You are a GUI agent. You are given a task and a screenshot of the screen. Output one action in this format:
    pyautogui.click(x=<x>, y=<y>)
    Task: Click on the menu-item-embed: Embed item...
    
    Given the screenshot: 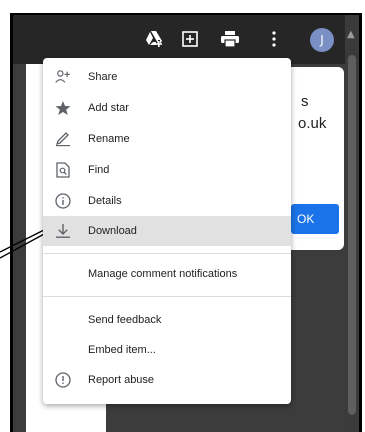 What is the action you would take?
    pyautogui.click(x=167, y=350)
    